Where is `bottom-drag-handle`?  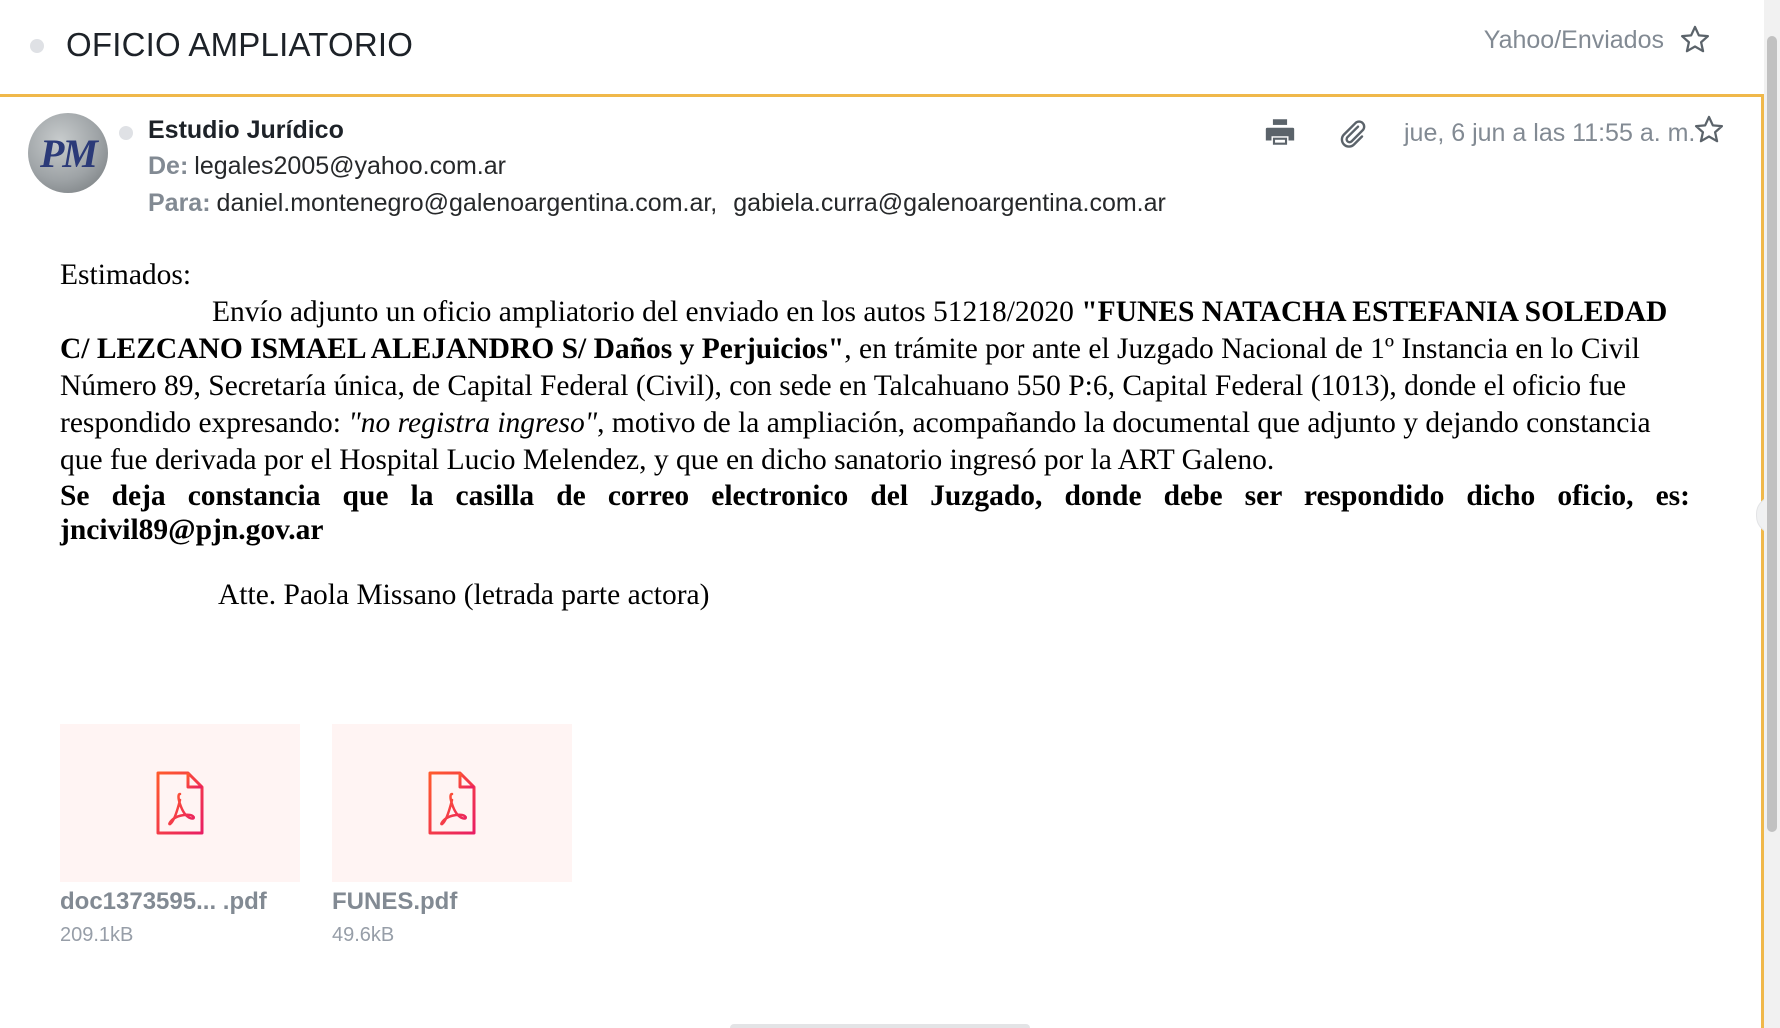 bottom-drag-handle is located at coordinates (880, 1026).